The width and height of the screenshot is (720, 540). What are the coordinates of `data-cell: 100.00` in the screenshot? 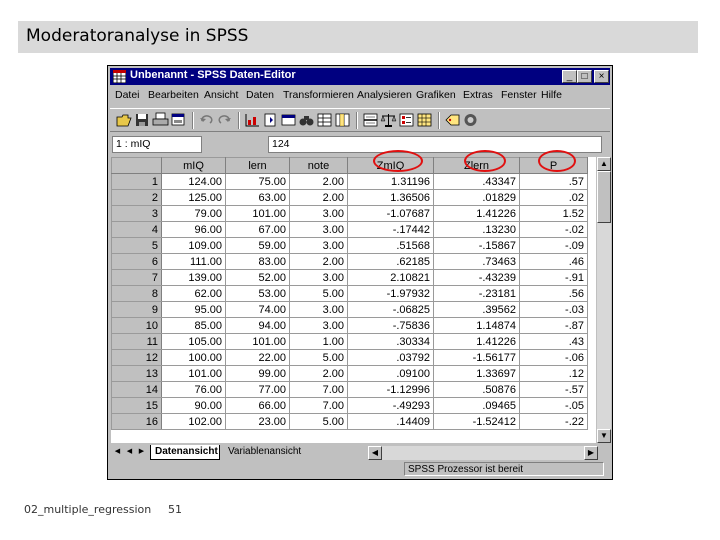 It's located at (193, 357).